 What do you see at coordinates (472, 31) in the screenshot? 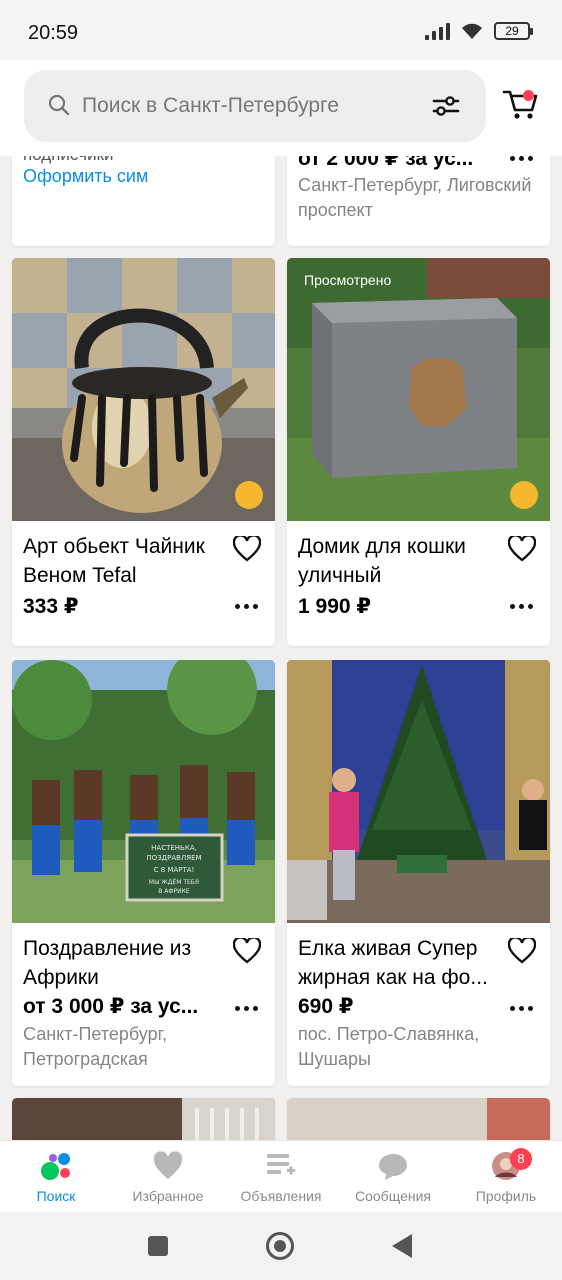
I see `wifi-icon` at bounding box center [472, 31].